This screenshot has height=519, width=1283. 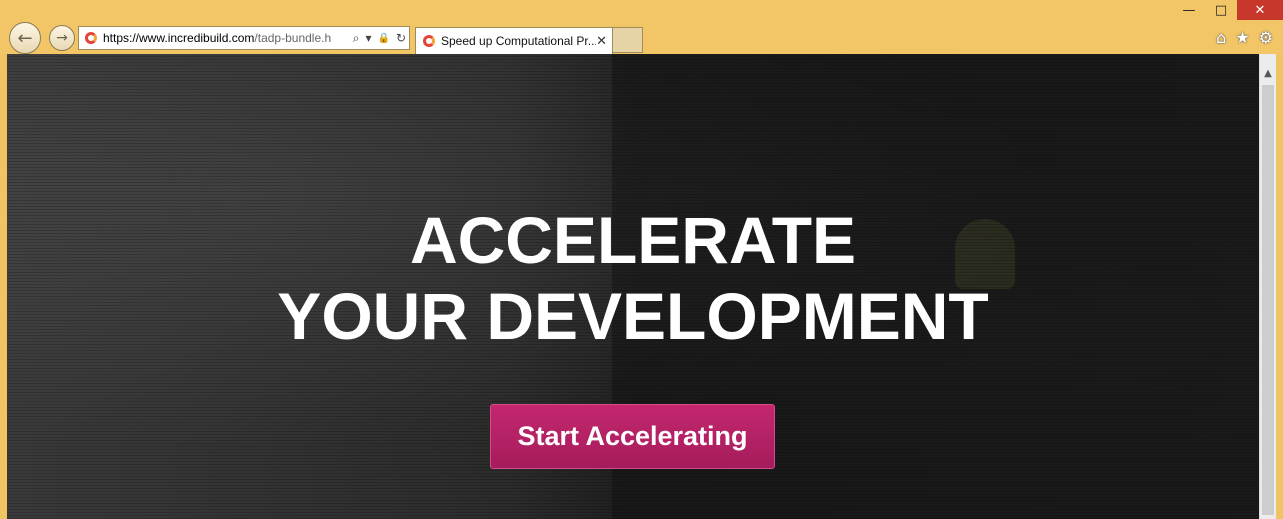 I want to click on minimize-button: —, so click(x=1189, y=10).